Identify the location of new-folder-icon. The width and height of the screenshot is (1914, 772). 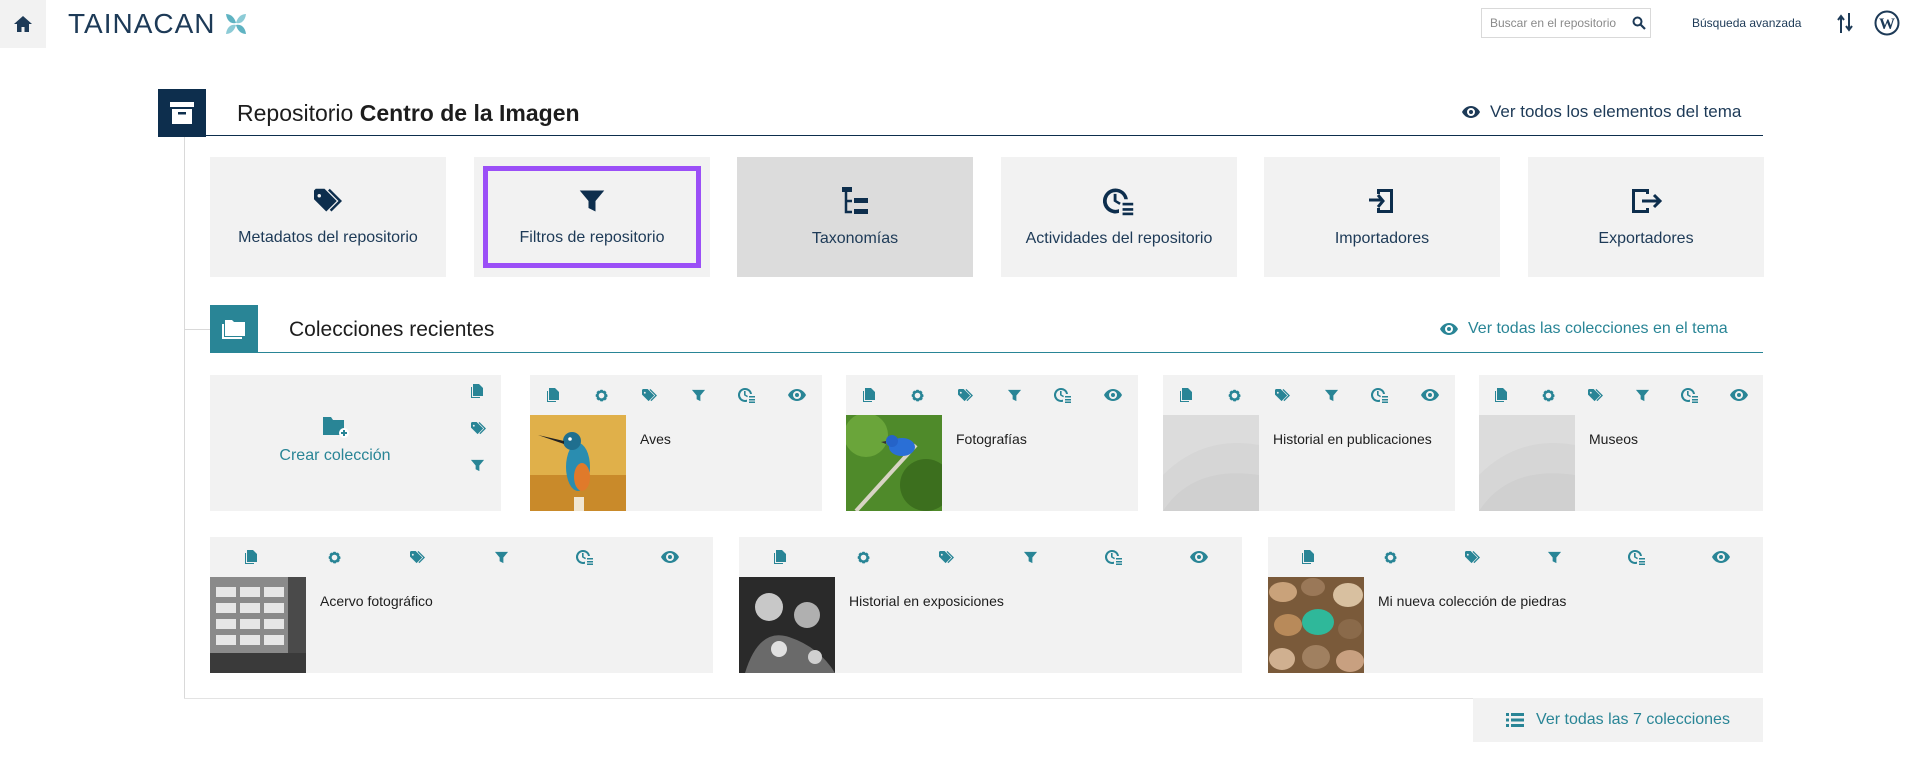
(336, 427).